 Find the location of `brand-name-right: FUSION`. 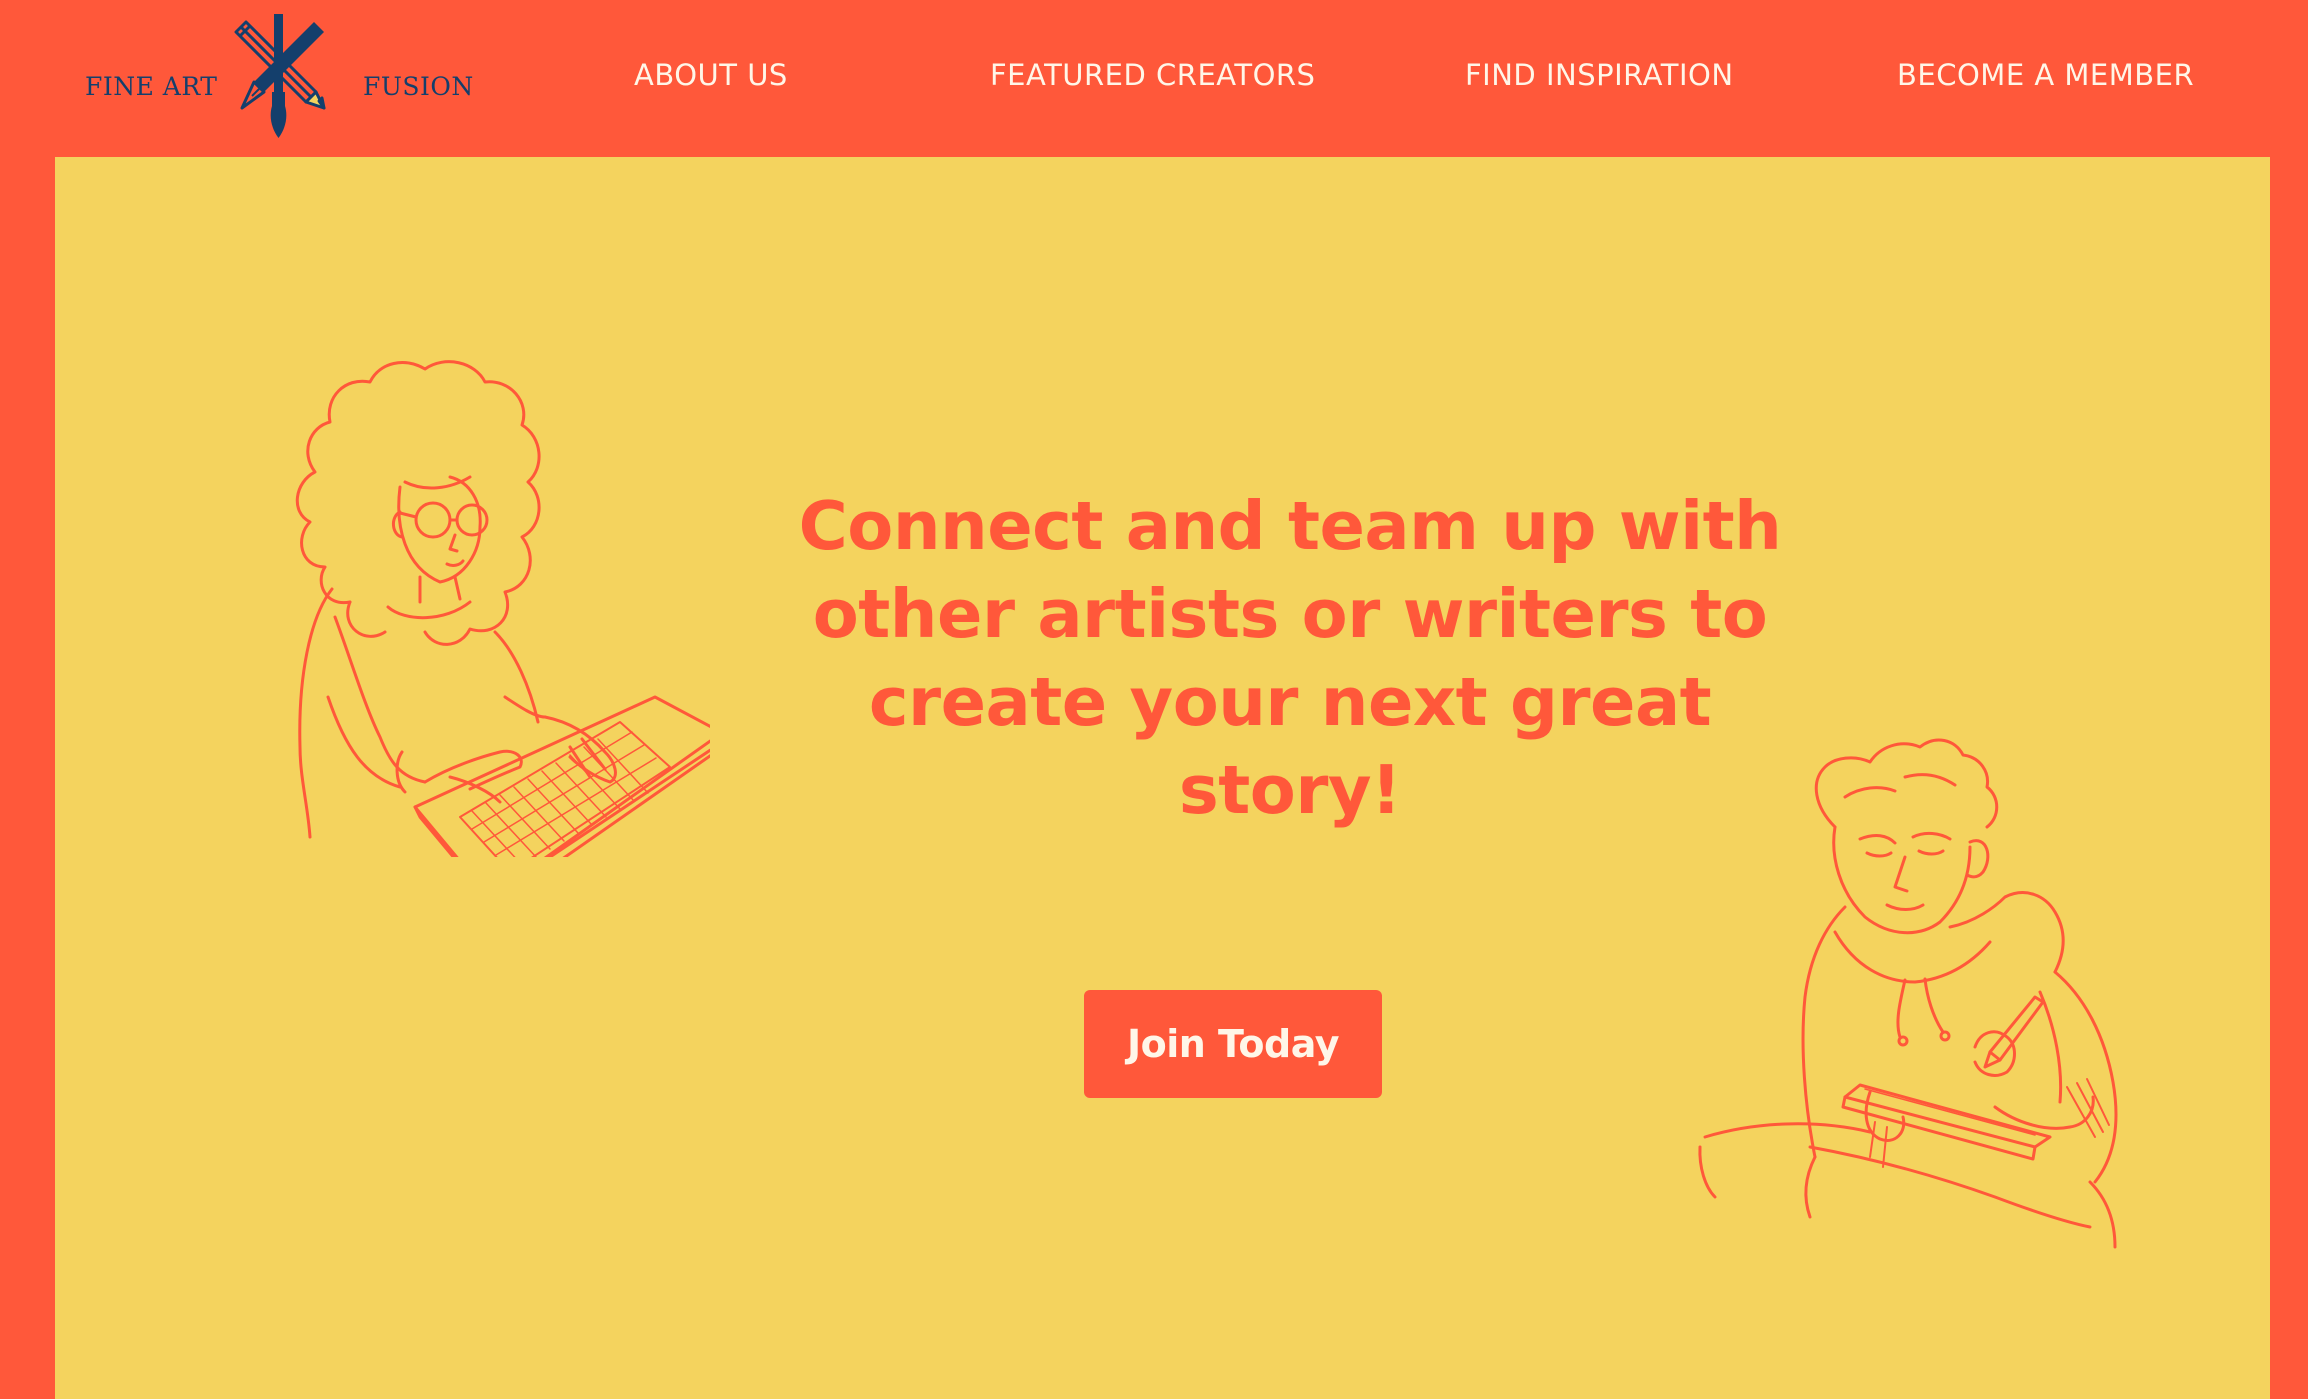

brand-name-right: FUSION is located at coordinates (418, 86).